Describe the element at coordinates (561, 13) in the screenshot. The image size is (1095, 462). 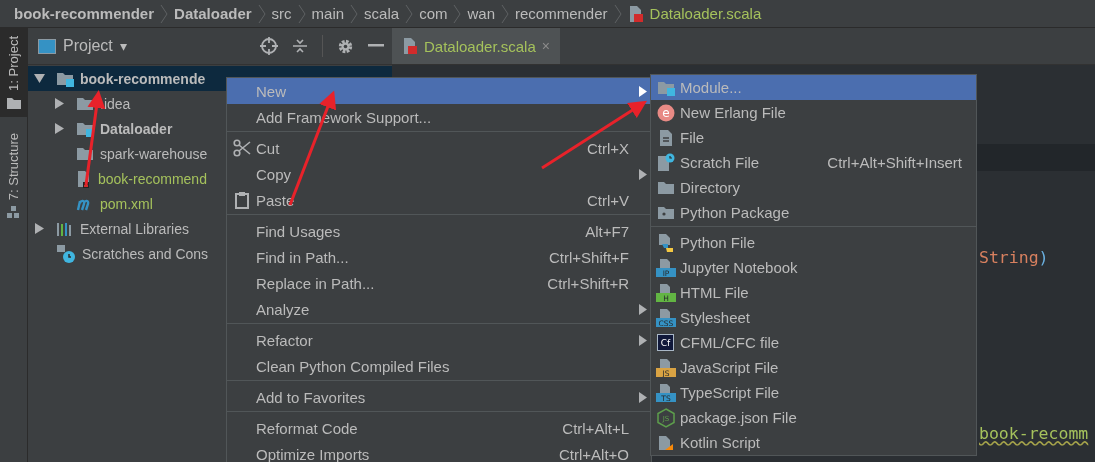
I see `breadcrumb-item: recommender` at that location.